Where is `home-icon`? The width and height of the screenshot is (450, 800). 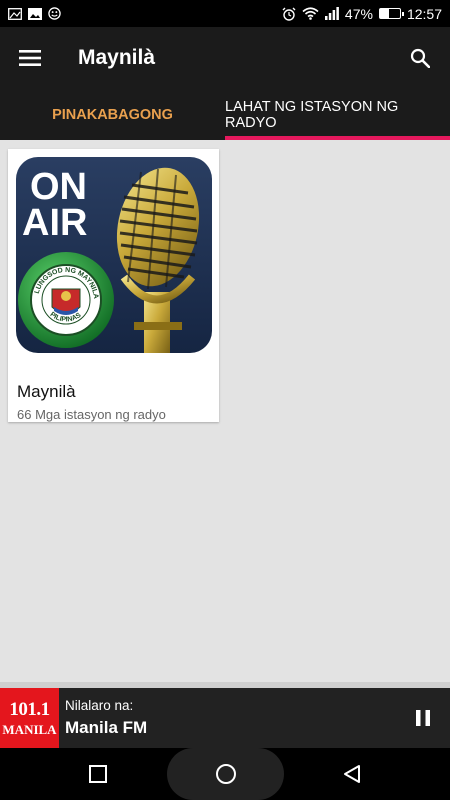
home-icon is located at coordinates (225, 774).